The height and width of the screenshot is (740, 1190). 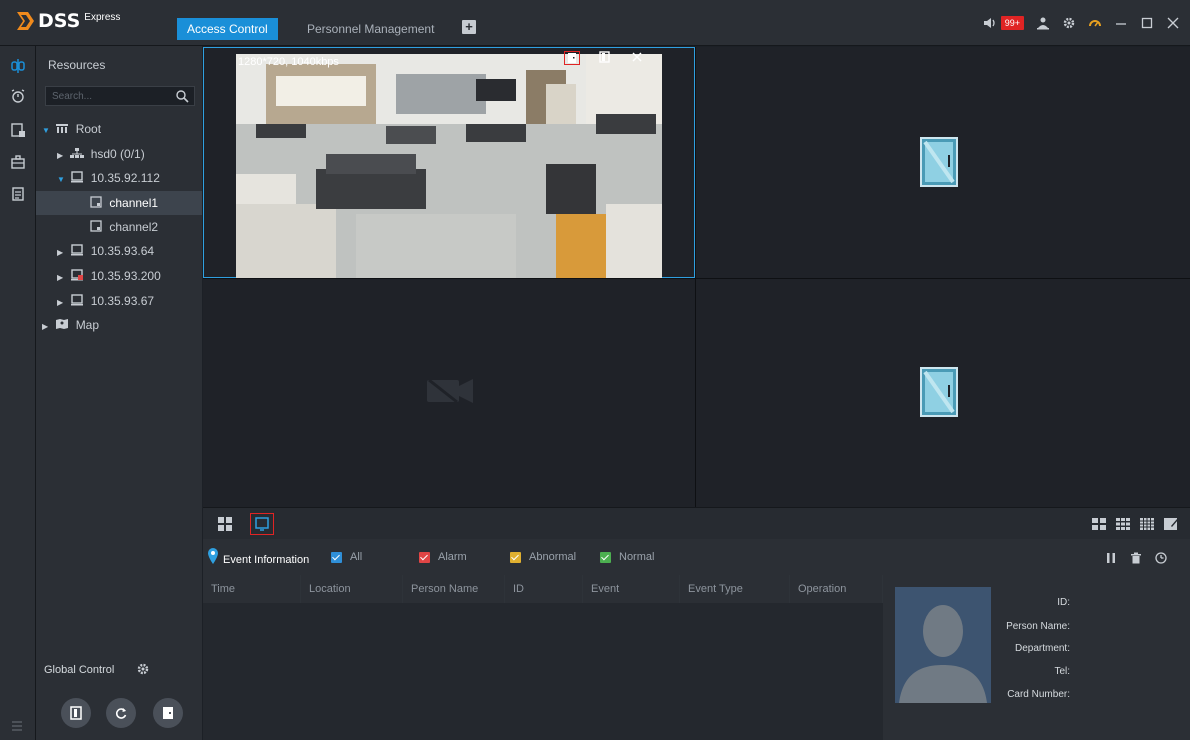 I want to click on column-header-person-name: Person Name, so click(x=454, y=589).